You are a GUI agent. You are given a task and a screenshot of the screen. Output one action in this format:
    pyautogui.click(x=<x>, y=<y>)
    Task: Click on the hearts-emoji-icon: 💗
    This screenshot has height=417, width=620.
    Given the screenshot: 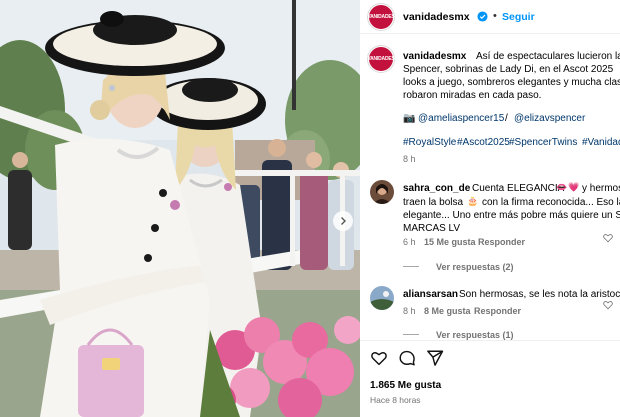 What is the action you would take?
    pyautogui.click(x=574, y=187)
    